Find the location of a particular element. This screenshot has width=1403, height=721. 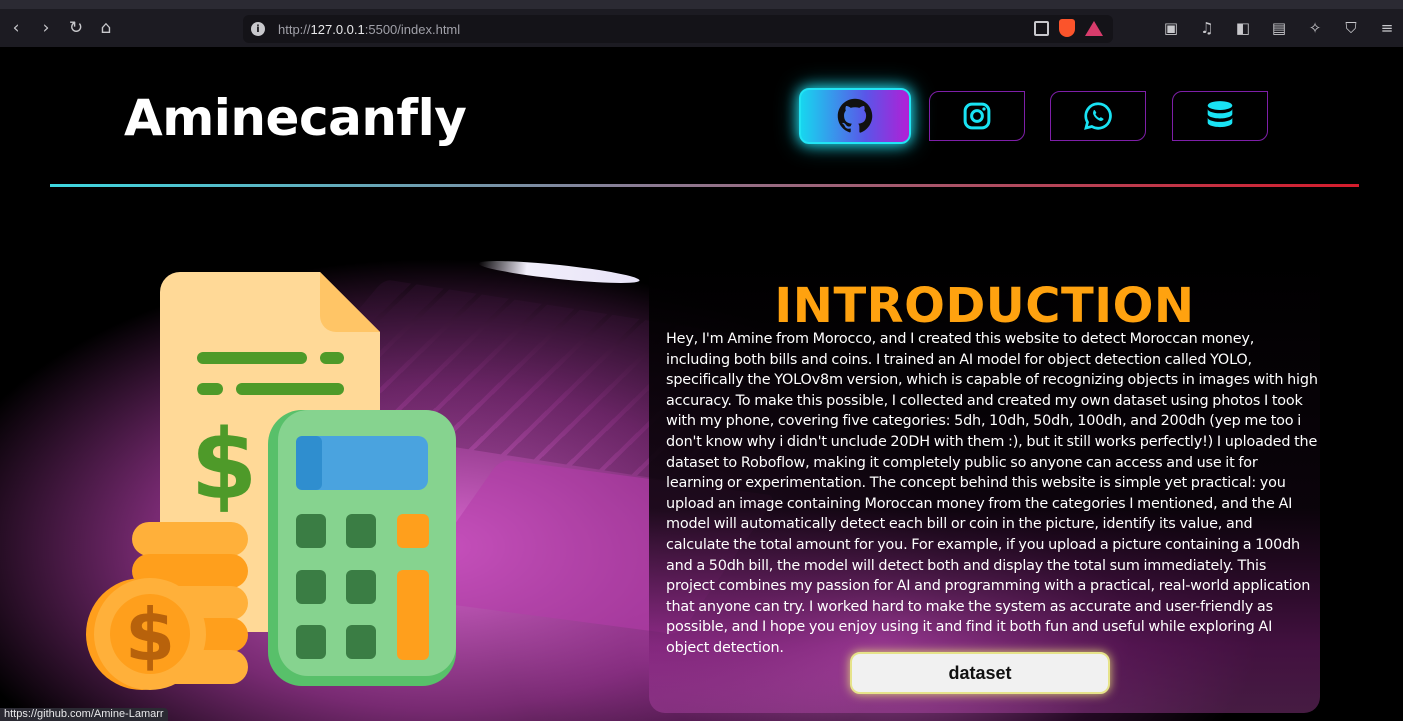

github-icon is located at coordinates (855, 115).